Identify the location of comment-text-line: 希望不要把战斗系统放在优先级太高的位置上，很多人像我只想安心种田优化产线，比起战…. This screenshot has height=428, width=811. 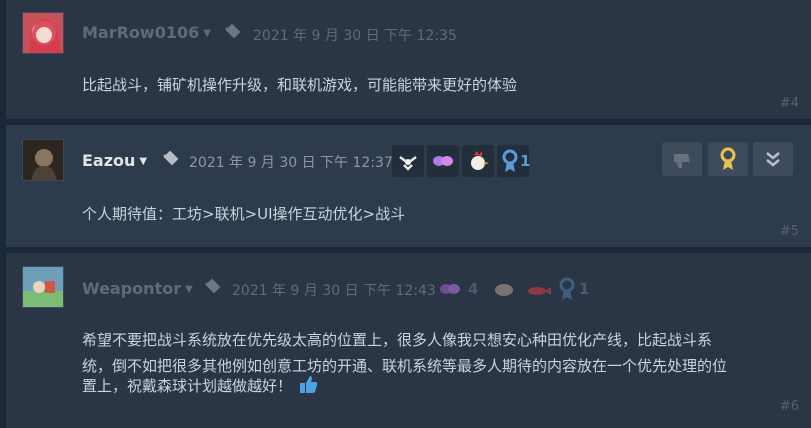
(397, 340).